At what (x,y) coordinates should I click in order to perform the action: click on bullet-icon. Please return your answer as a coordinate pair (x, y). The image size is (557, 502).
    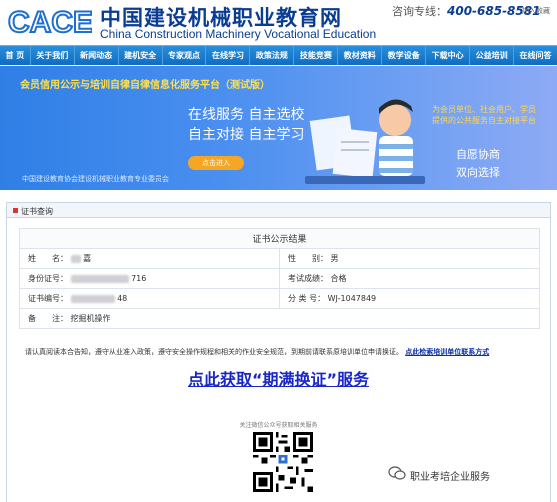
    Looking at the image, I should click on (15, 210).